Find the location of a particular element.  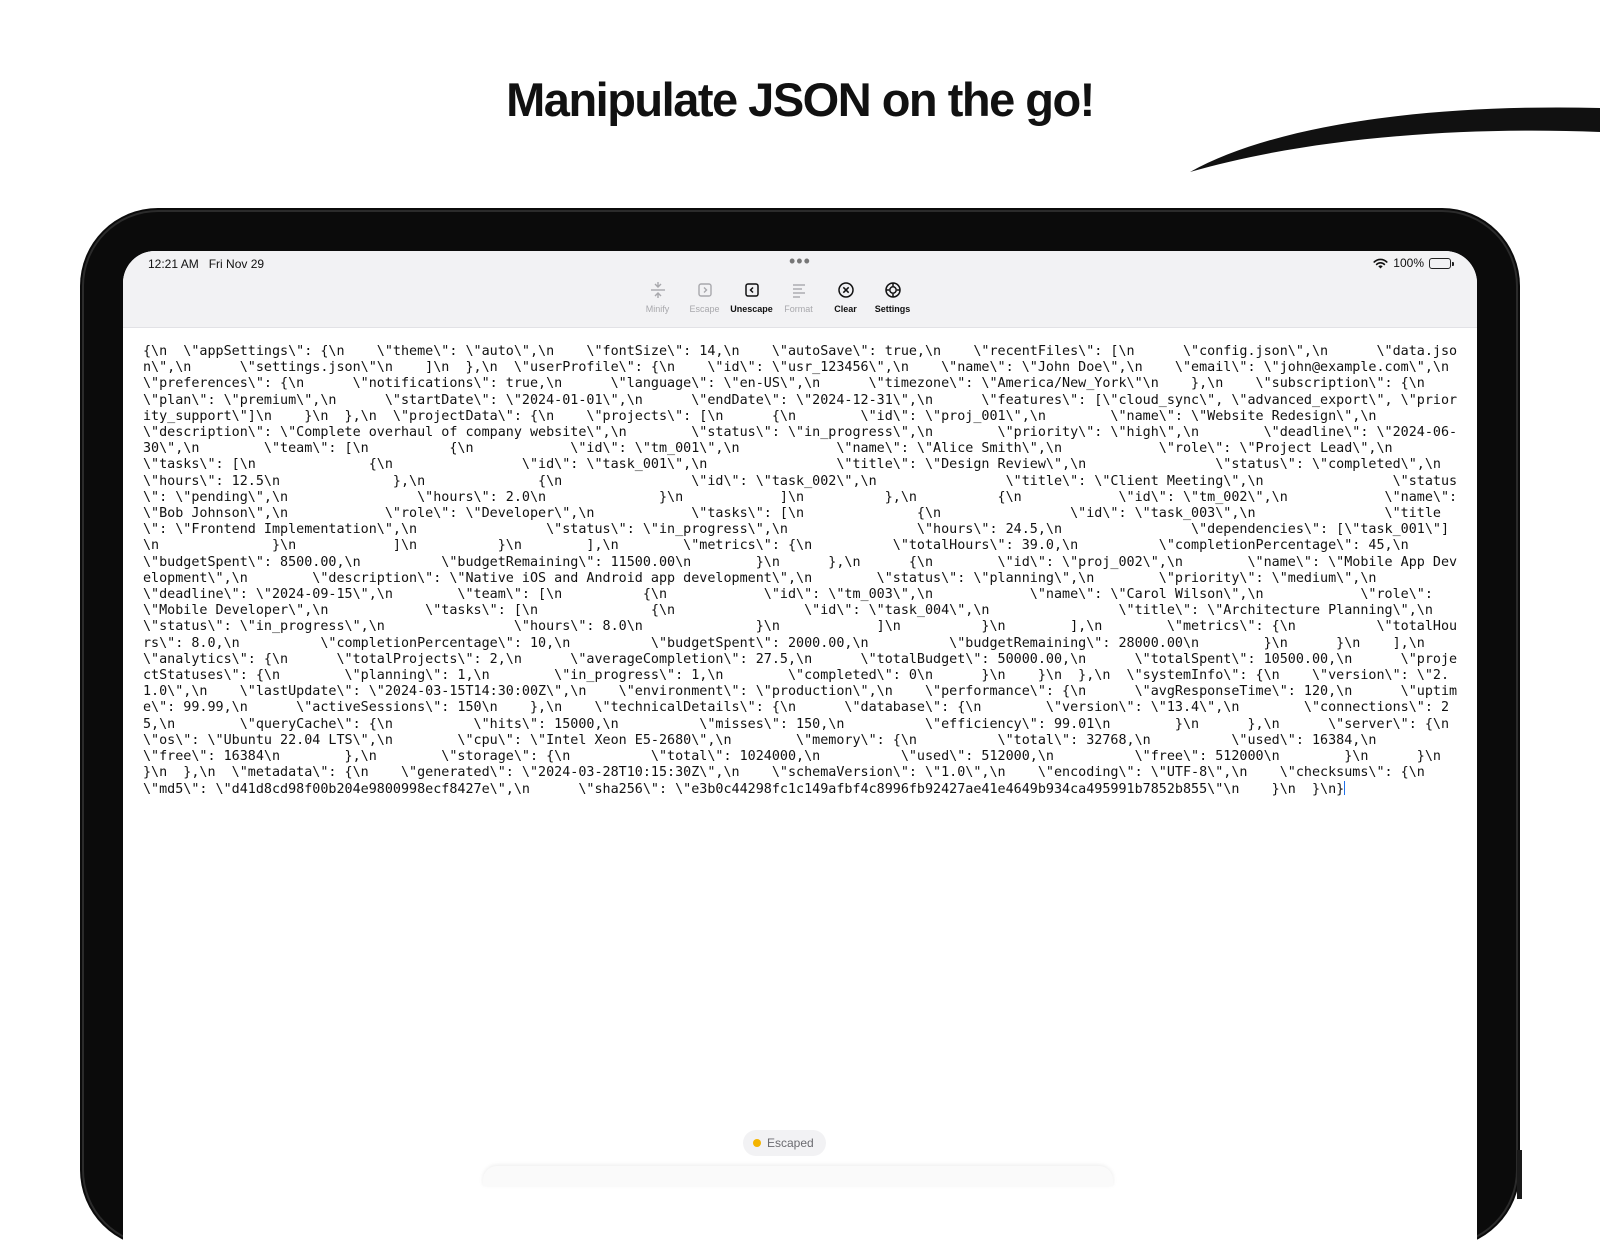

unescape-label: Unescape is located at coordinates (751, 309).